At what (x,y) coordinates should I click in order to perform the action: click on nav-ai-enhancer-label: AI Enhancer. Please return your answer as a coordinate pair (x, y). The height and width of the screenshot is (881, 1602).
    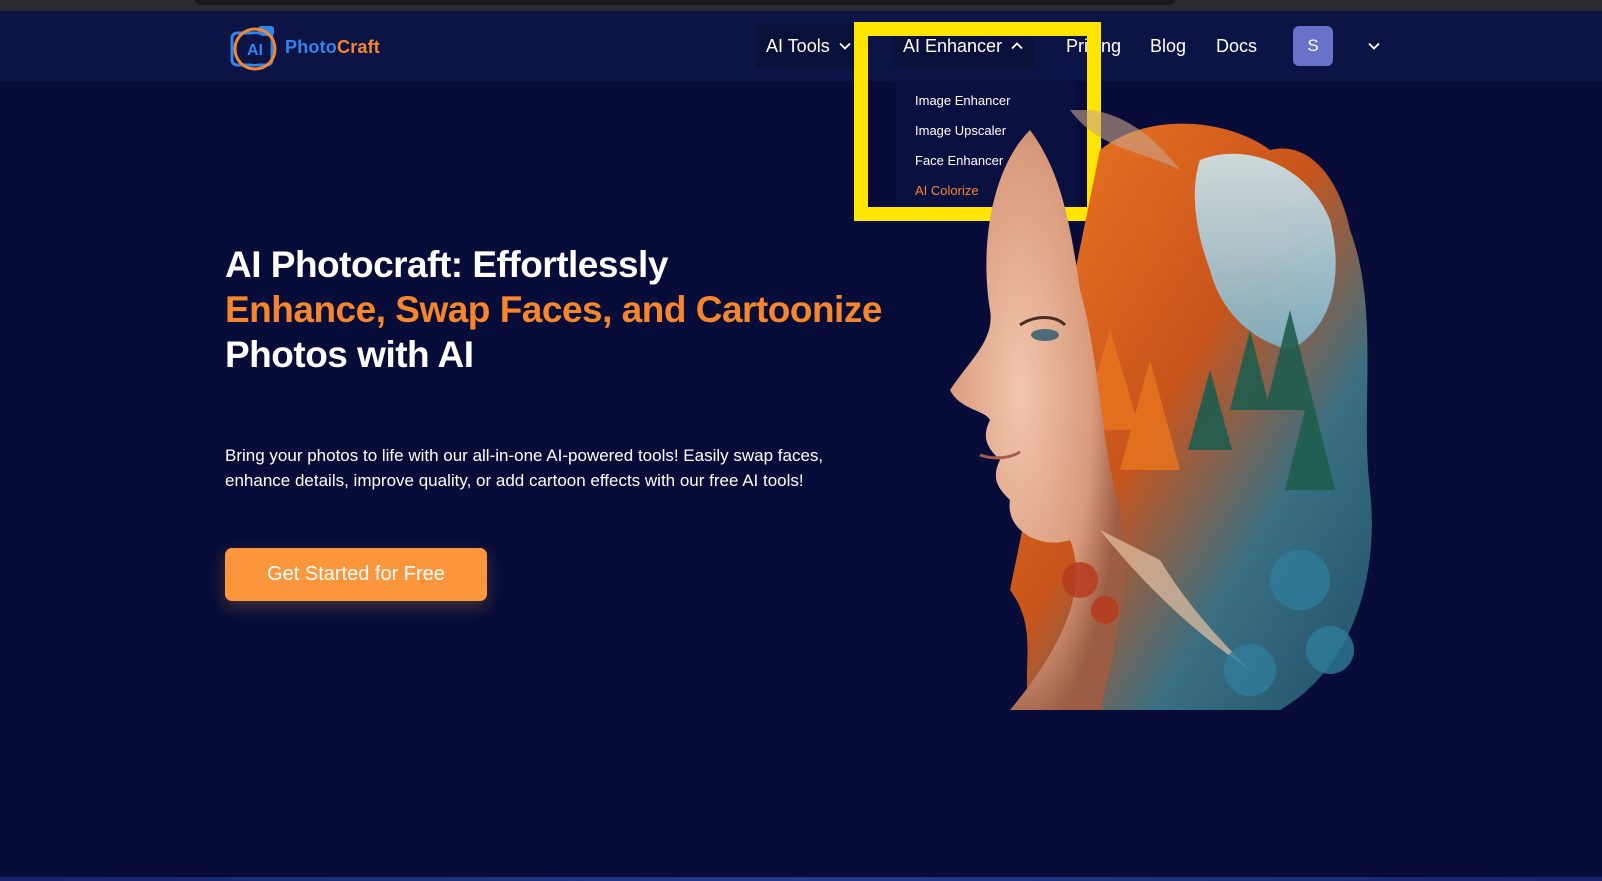
    Looking at the image, I should click on (953, 45).